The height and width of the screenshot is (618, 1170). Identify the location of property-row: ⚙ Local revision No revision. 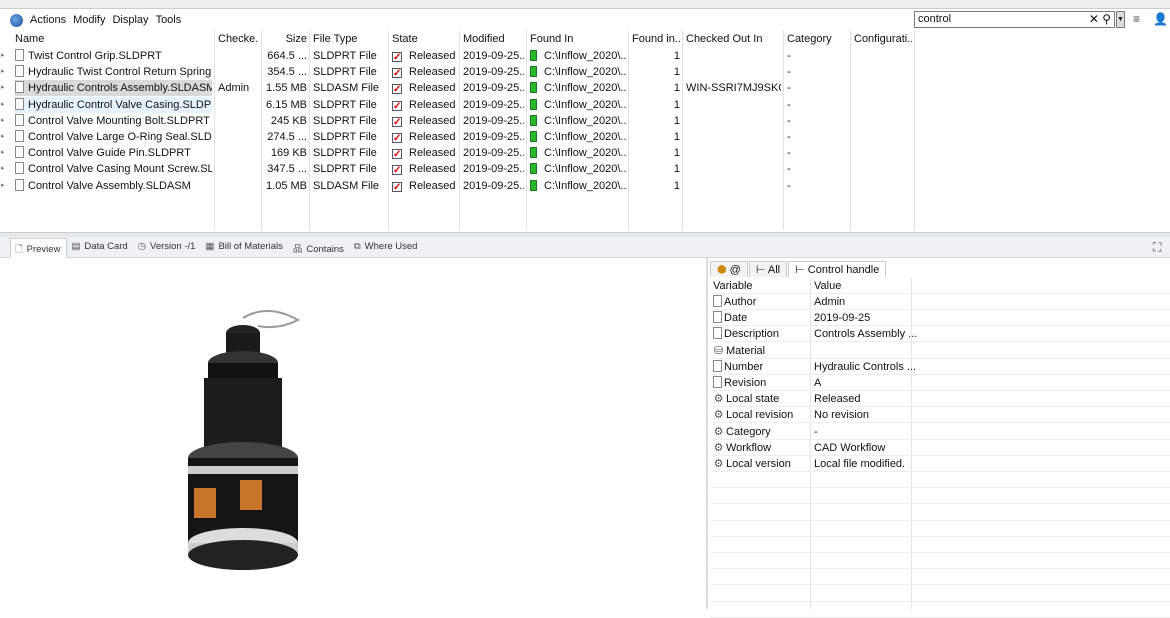
(940, 415).